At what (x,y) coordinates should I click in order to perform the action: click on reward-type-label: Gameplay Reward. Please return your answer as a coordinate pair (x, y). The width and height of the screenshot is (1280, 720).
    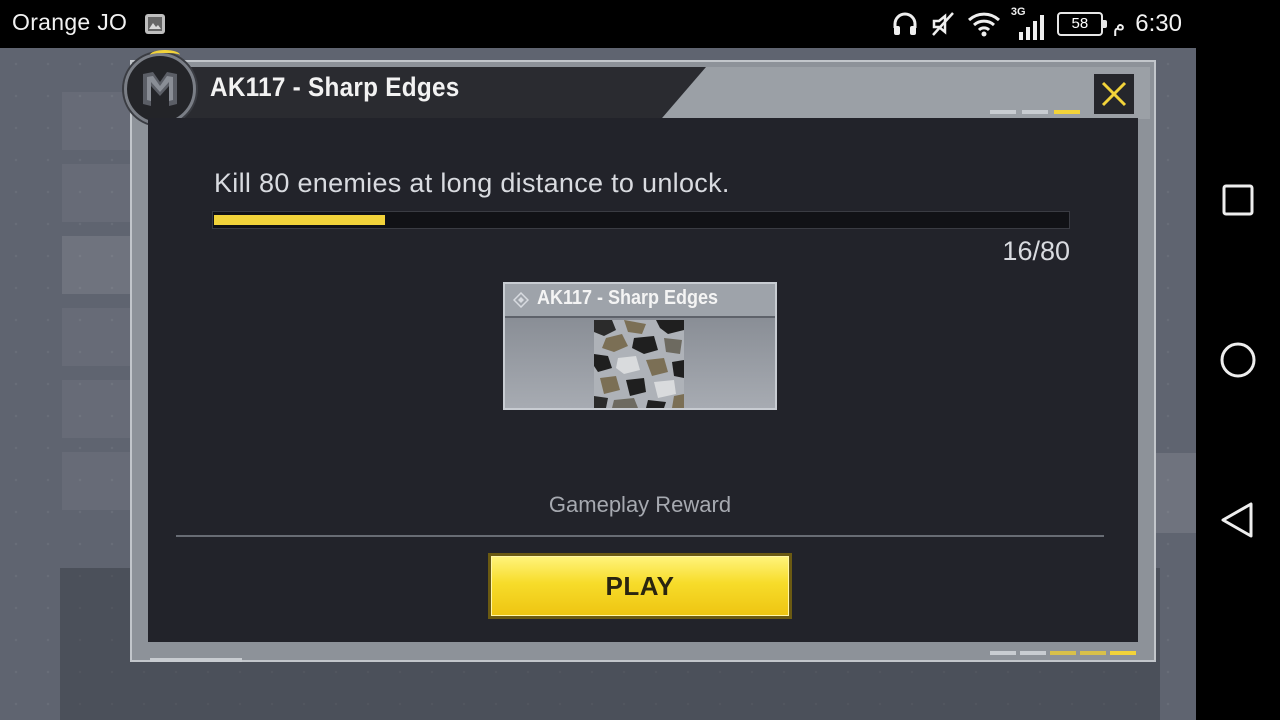
    Looking at the image, I should click on (640, 504).